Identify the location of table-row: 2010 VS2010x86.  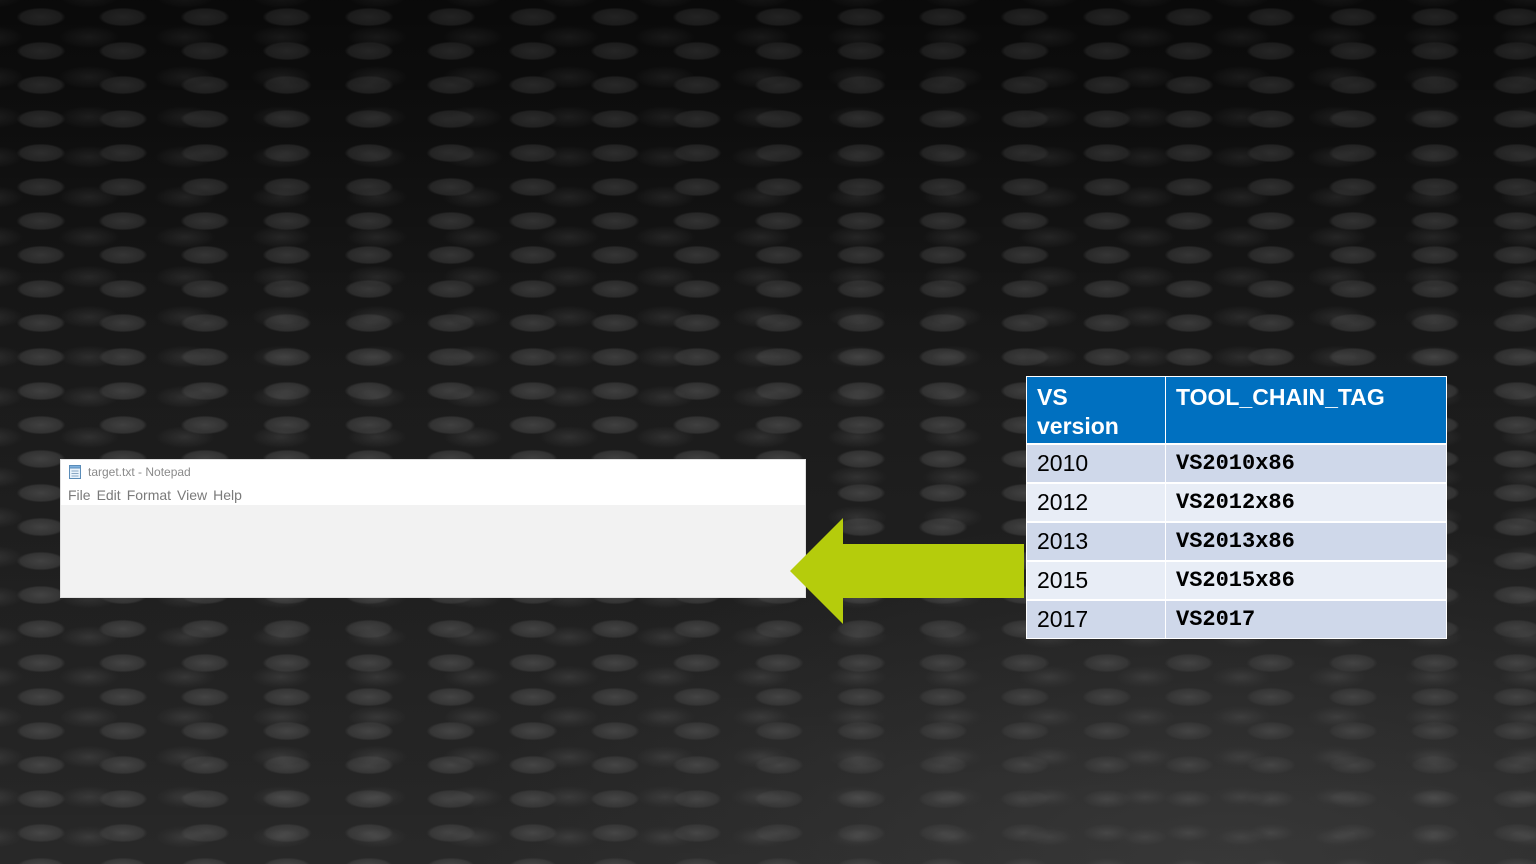
(1236, 463).